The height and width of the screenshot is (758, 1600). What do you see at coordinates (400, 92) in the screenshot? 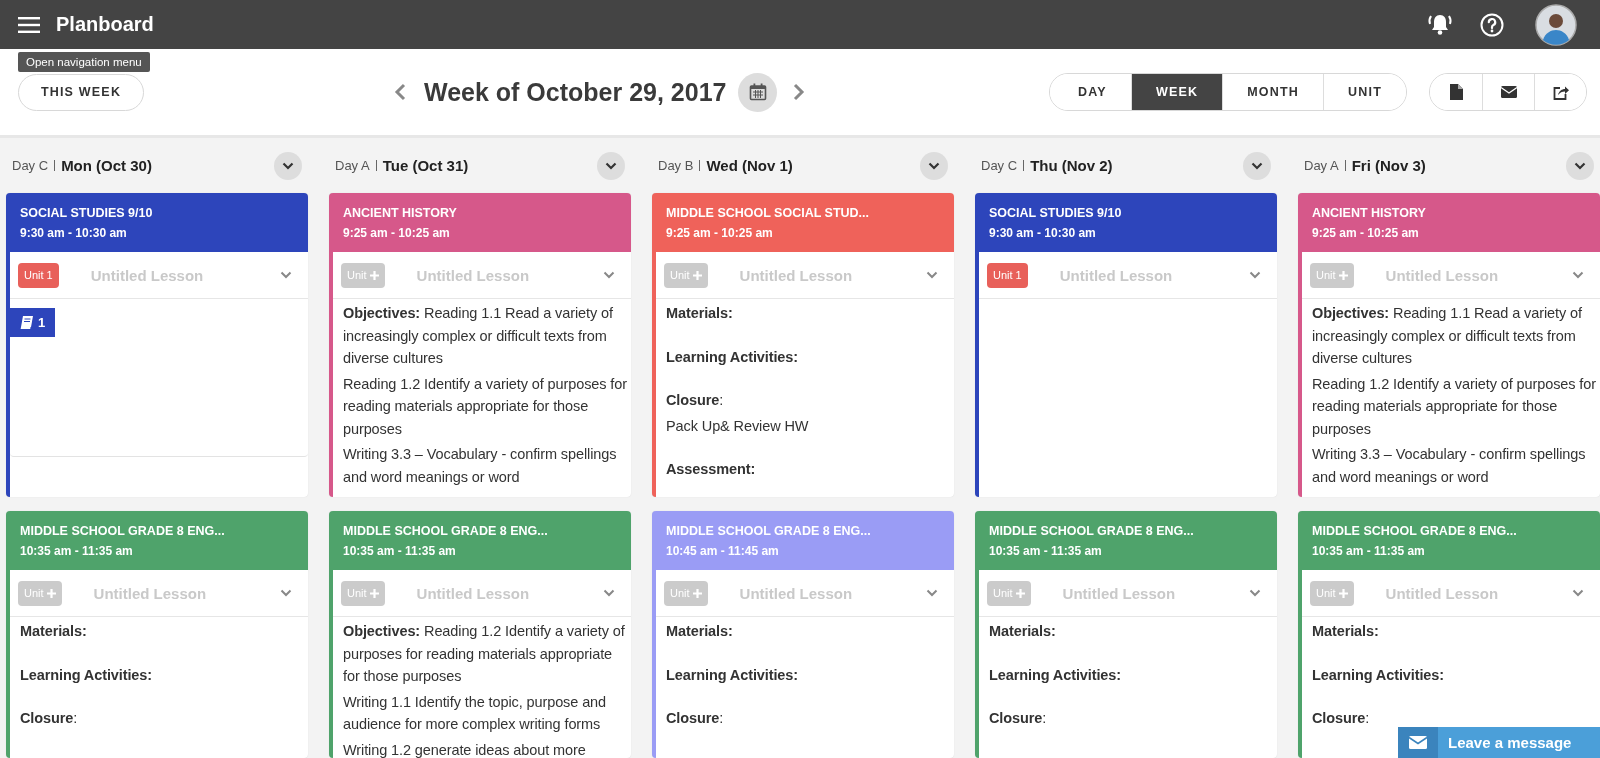
I see `chevron-left-icon` at bounding box center [400, 92].